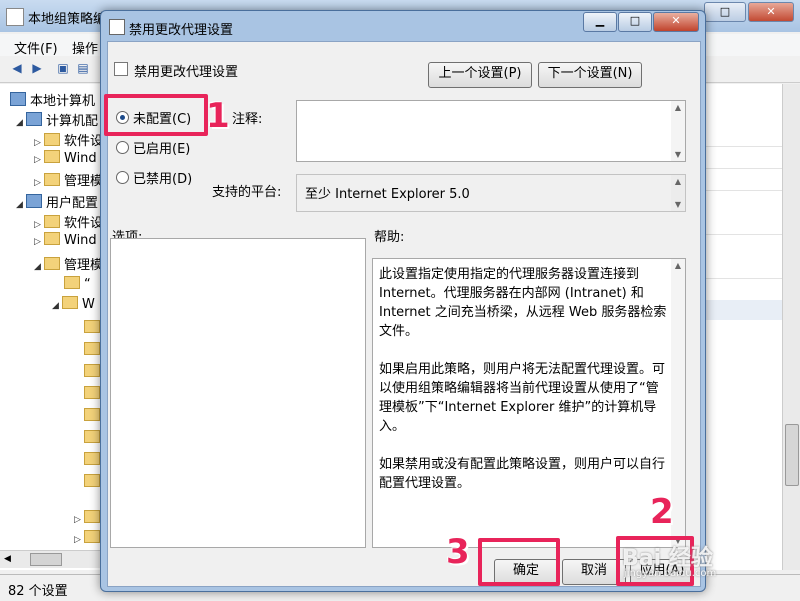 The width and height of the screenshot is (800, 601). I want to click on menu-file: 文件(F), so click(36, 47).